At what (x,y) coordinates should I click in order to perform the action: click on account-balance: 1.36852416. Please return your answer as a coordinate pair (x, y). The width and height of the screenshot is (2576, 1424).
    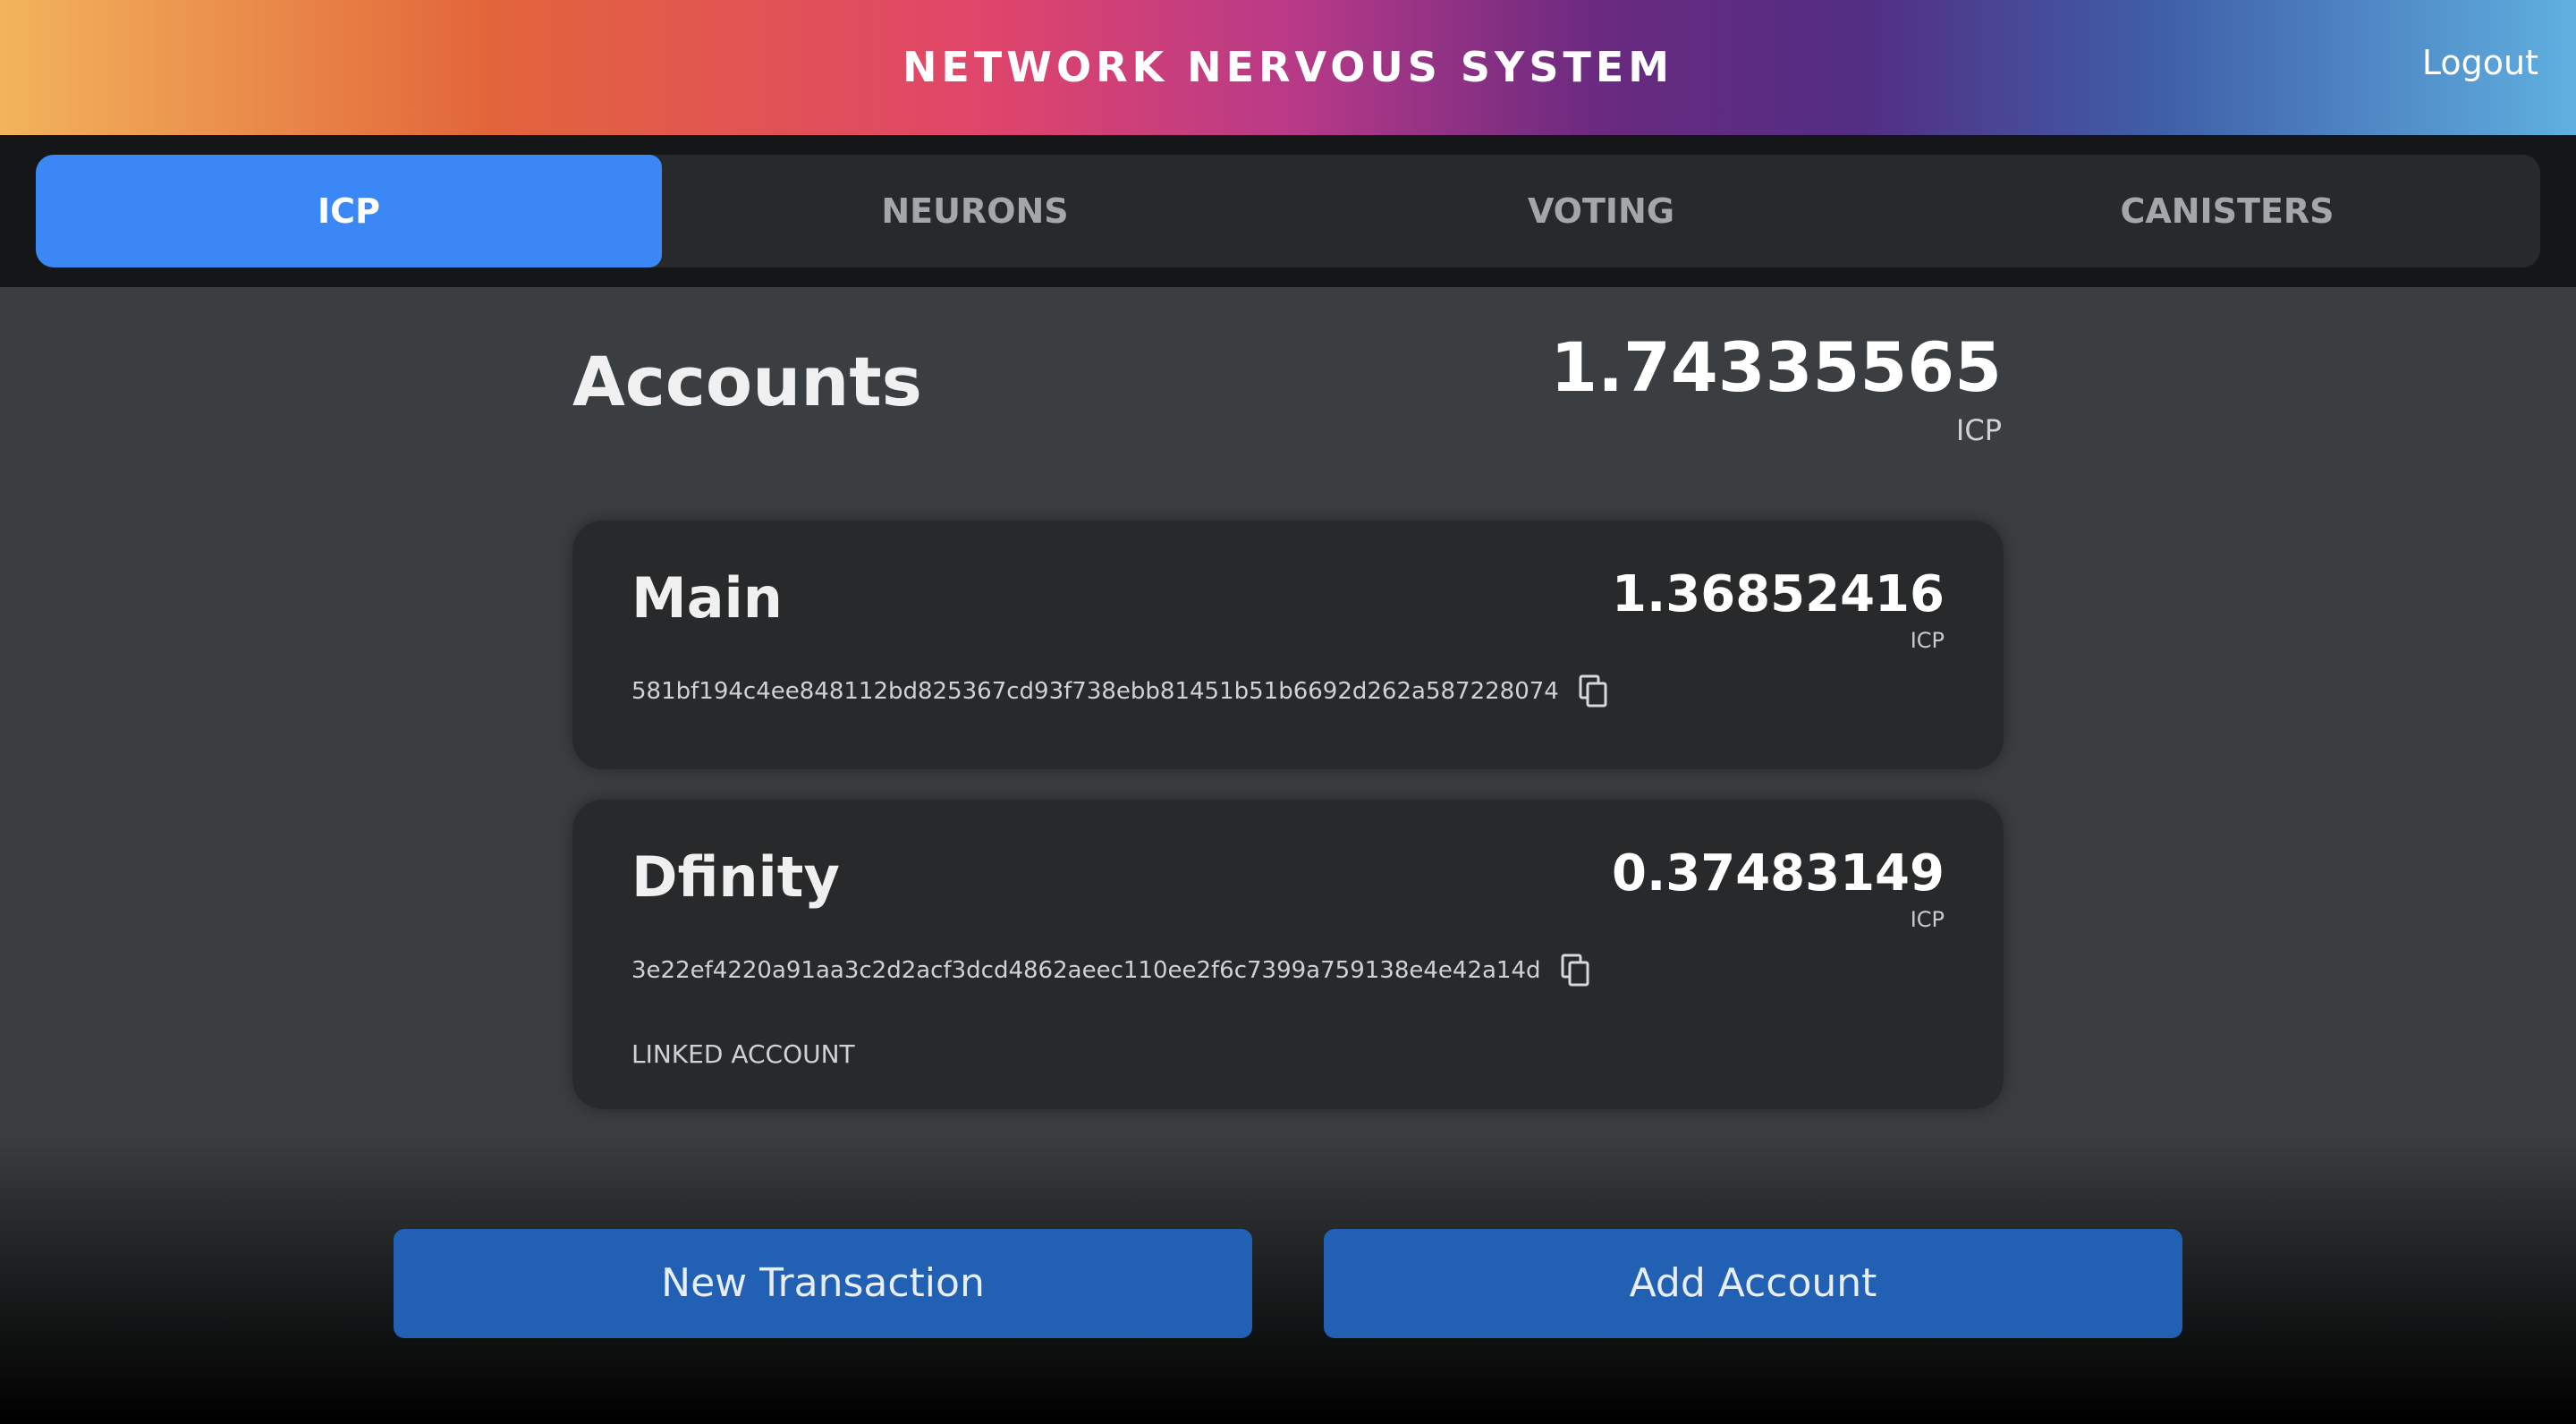
    Looking at the image, I should click on (1778, 594).